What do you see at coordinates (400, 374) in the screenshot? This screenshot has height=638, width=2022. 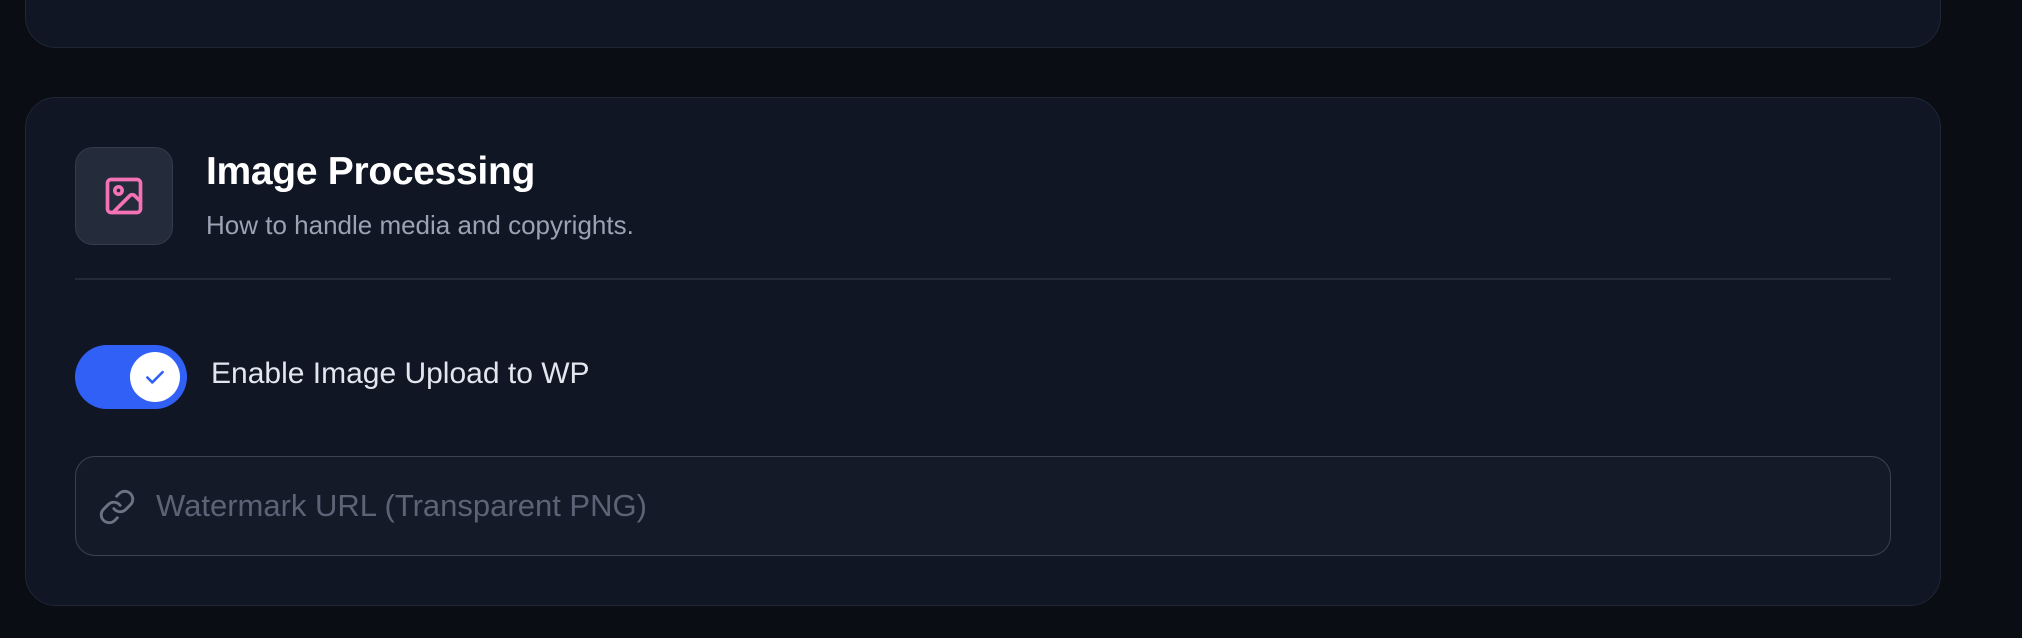 I see `image-upload-label: Enable Image Upload to WP` at bounding box center [400, 374].